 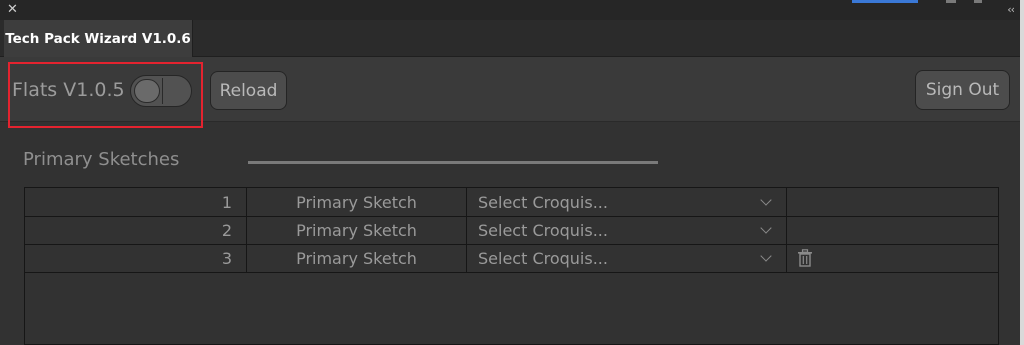 I want to click on trash-icon, so click(x=805, y=258).